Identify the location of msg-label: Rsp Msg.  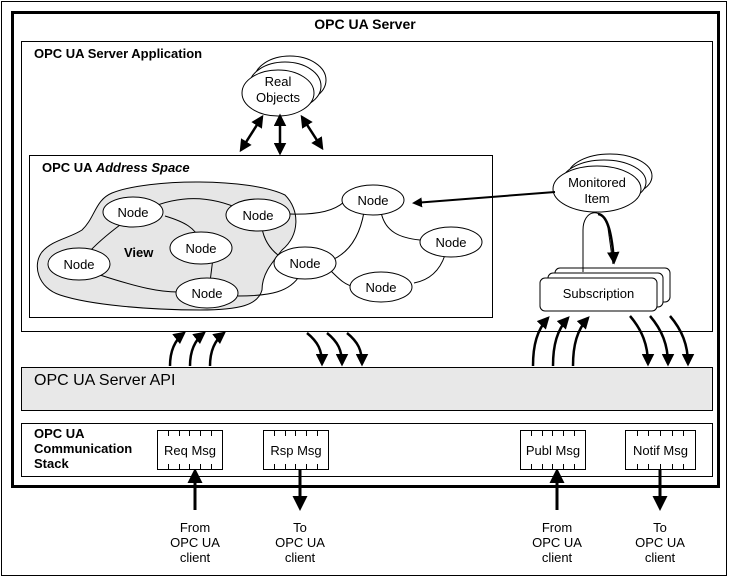
(296, 450).